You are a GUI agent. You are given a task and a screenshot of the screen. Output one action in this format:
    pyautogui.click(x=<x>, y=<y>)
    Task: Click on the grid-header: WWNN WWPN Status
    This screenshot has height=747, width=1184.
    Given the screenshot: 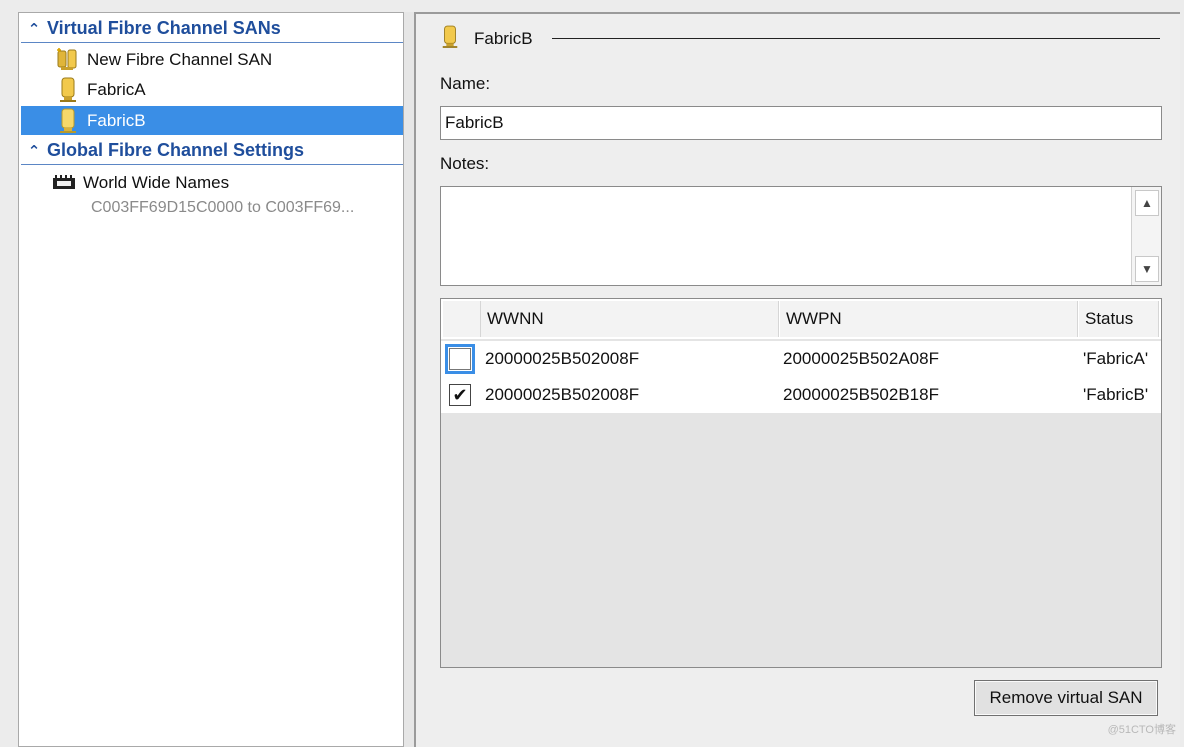 What is the action you would take?
    pyautogui.click(x=801, y=319)
    